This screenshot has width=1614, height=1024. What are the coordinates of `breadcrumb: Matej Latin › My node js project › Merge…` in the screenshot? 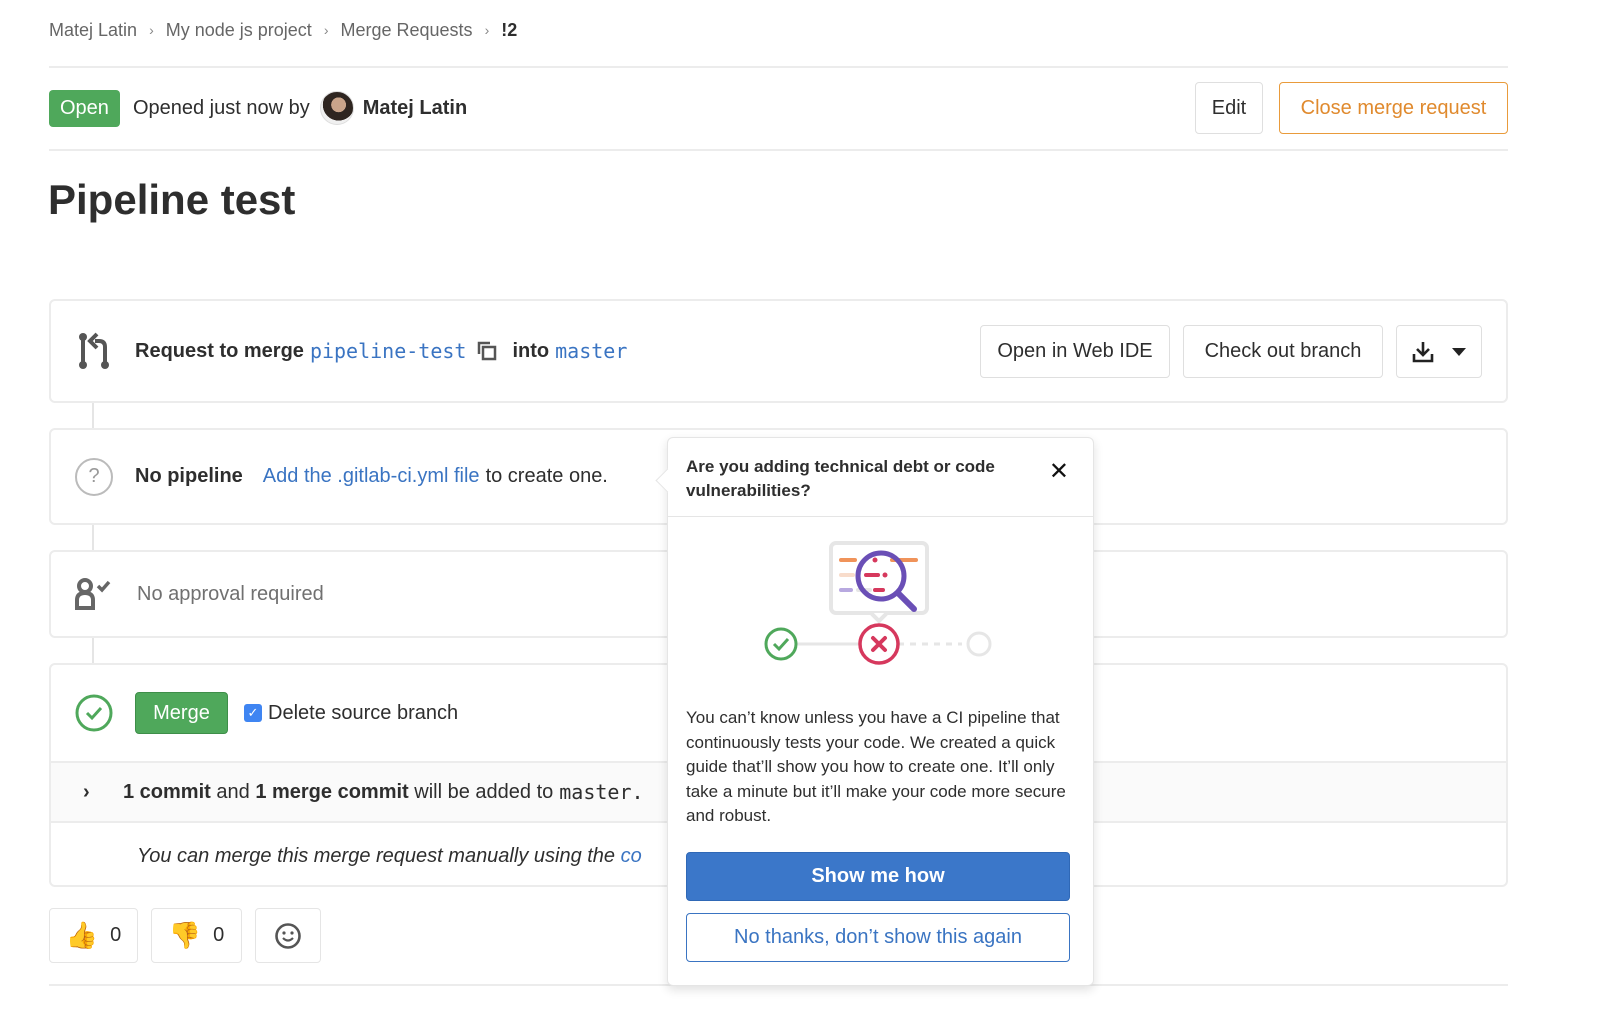 It's located at (283, 30).